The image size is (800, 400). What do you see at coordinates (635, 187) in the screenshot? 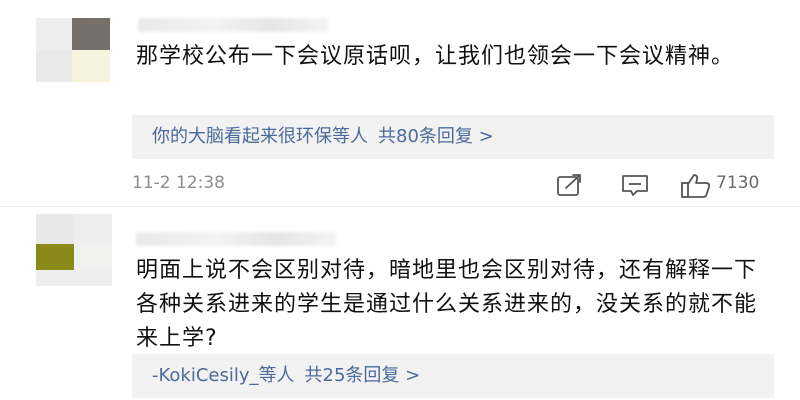
I see `comment-icon` at bounding box center [635, 187].